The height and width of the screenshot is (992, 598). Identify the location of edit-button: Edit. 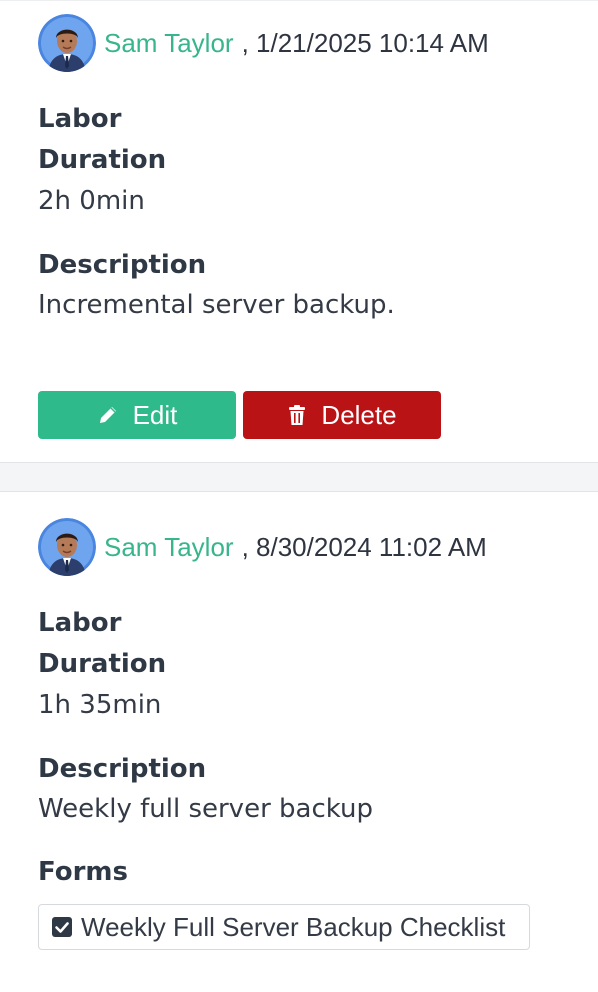
(137, 415).